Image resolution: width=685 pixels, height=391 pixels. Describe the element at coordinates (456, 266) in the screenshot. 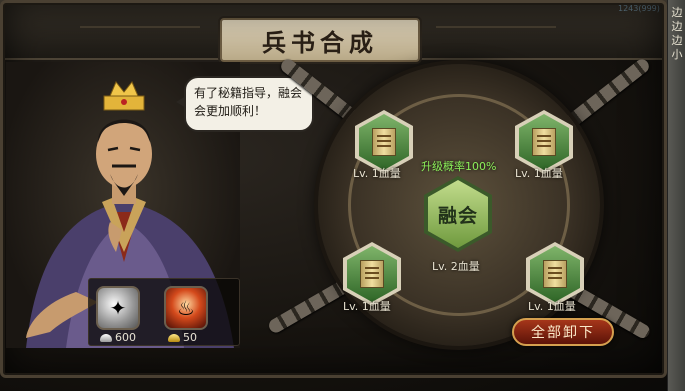

I see `result-label: Lv. 2血量` at that location.